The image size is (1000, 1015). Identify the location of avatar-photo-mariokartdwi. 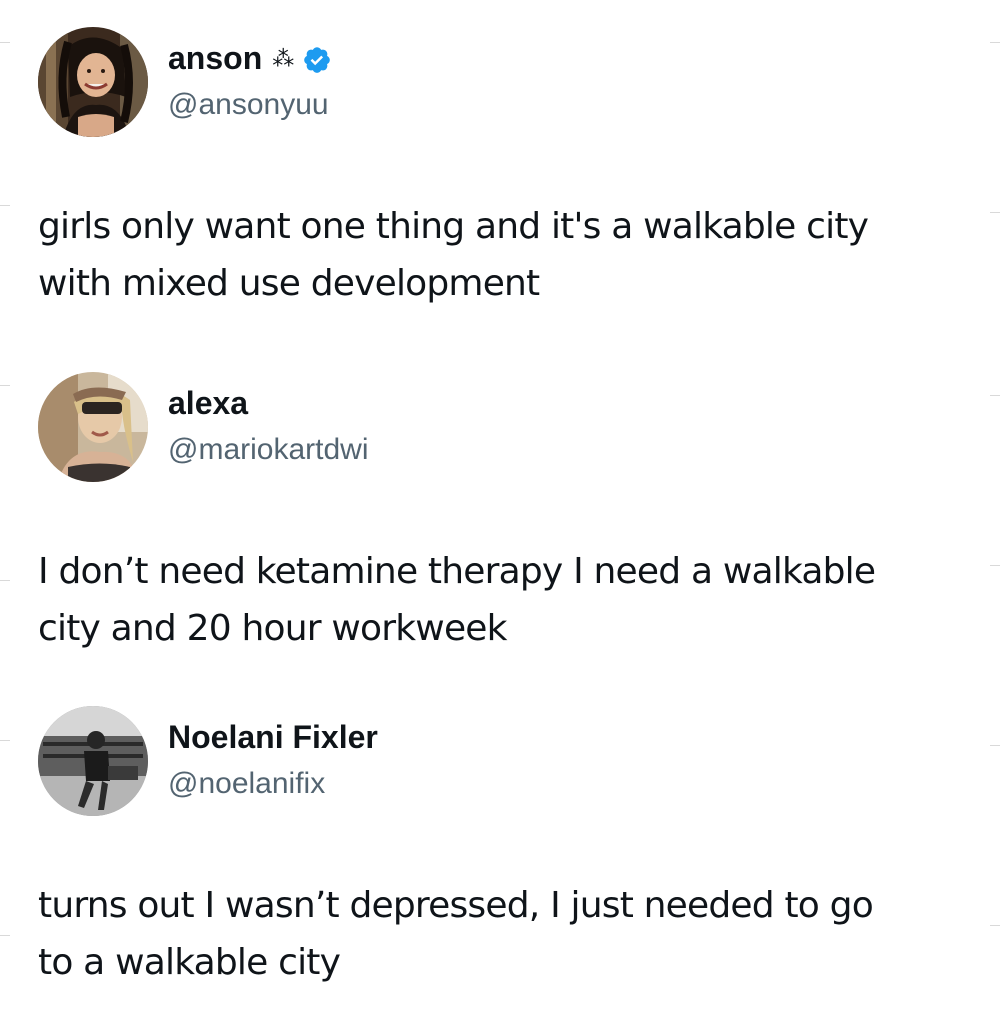
(93, 427).